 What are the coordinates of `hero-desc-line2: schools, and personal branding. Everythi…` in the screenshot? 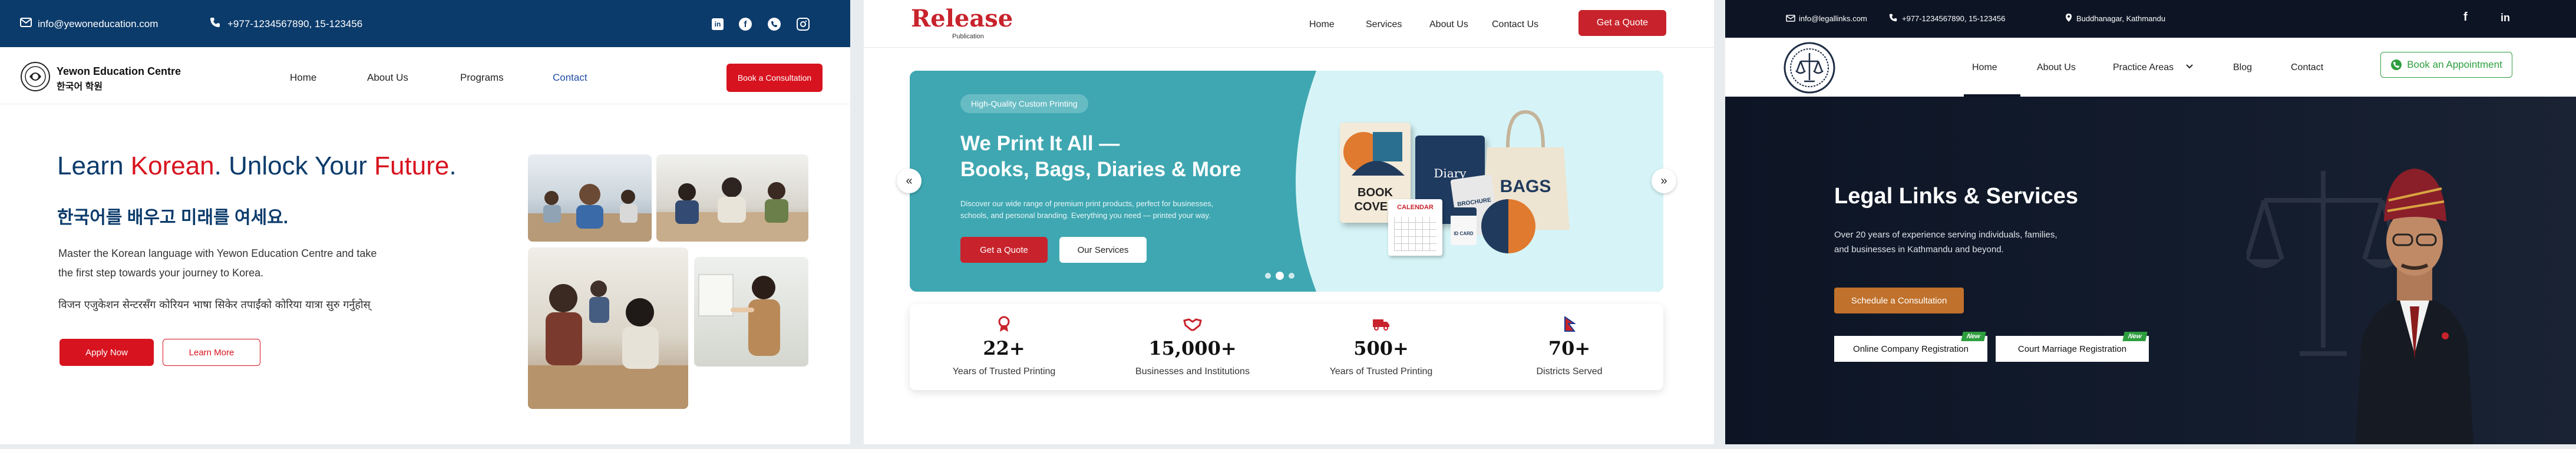 It's located at (1085, 216).